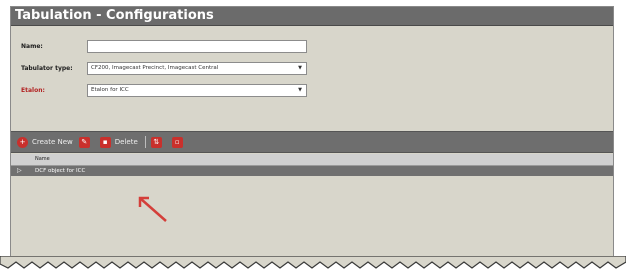 This screenshot has width=626, height=275. I want to click on delete-button: ▪ Delete, so click(118, 142).